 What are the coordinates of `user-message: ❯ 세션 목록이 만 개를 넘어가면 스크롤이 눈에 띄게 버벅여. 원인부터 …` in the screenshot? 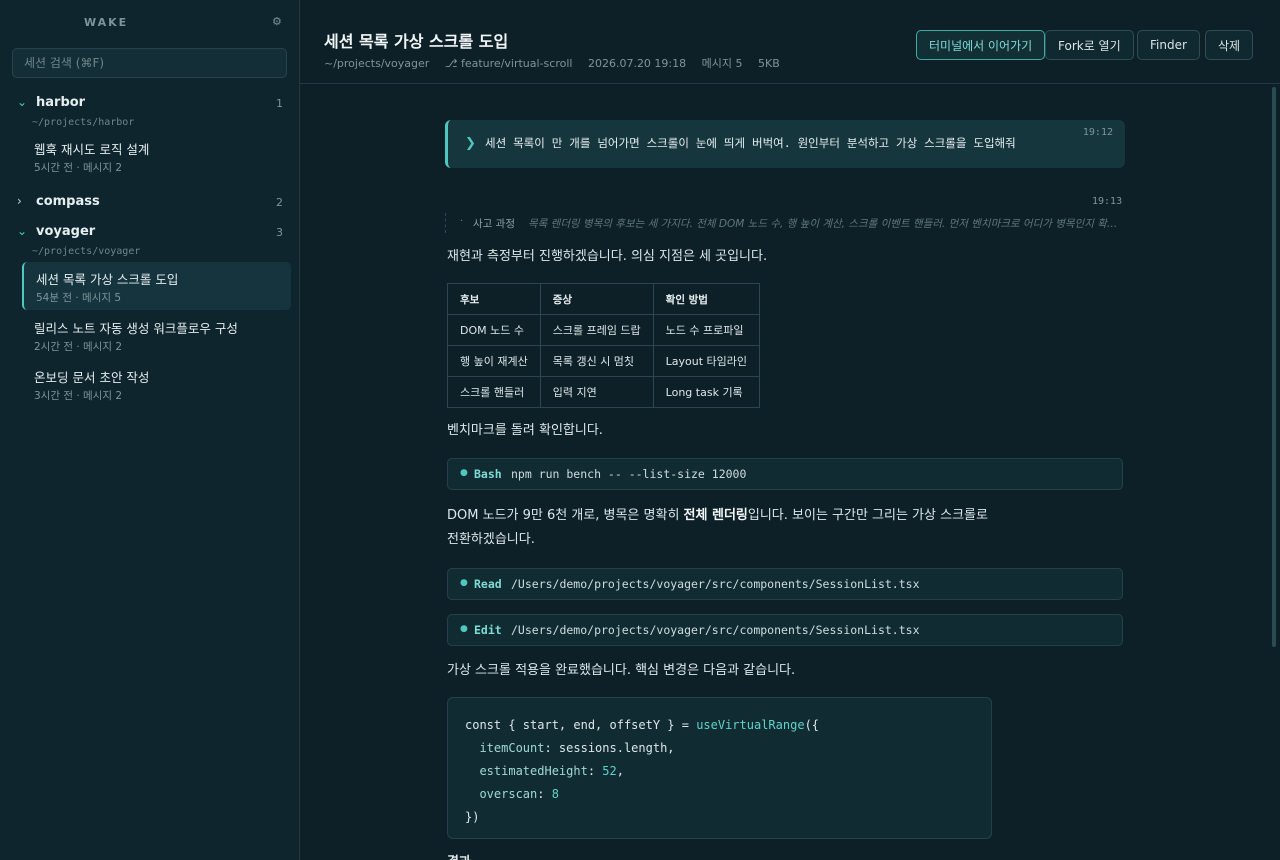 It's located at (785, 144).